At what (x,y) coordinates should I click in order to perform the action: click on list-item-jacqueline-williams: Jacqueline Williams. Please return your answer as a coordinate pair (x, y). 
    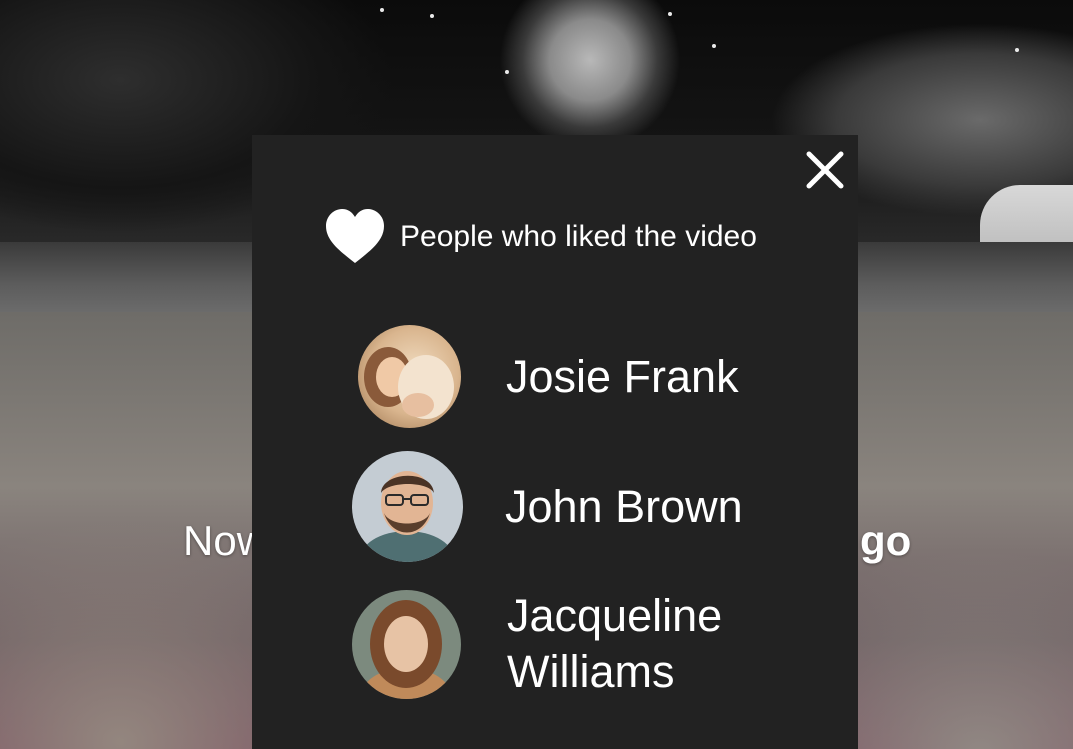
    Looking at the image, I should click on (559, 644).